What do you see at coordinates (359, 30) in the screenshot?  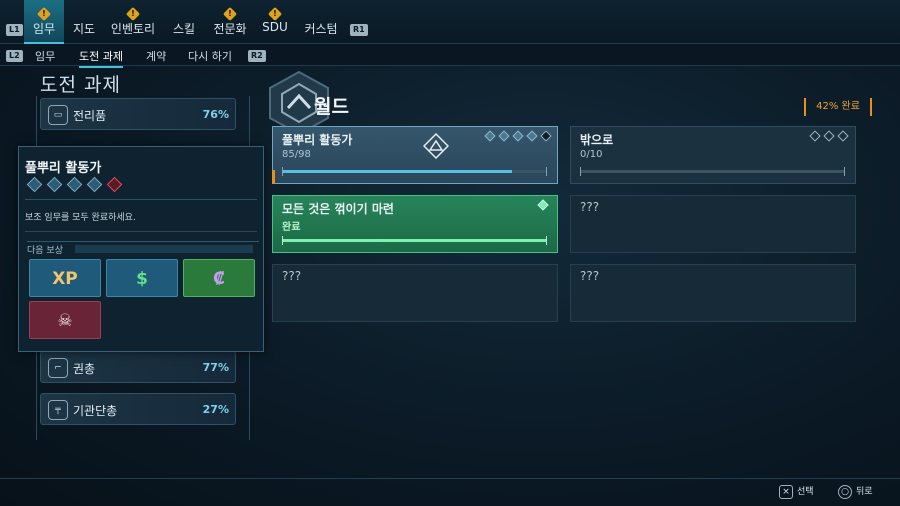 I see `r1-bumper-hint: R1` at bounding box center [359, 30].